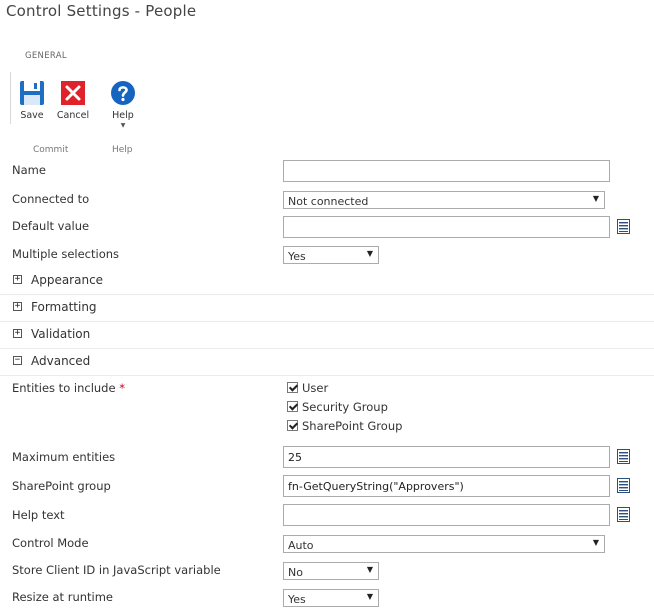  Describe the element at coordinates (297, 599) in the screenshot. I see `resize-at-runtime-value: Yes` at that location.